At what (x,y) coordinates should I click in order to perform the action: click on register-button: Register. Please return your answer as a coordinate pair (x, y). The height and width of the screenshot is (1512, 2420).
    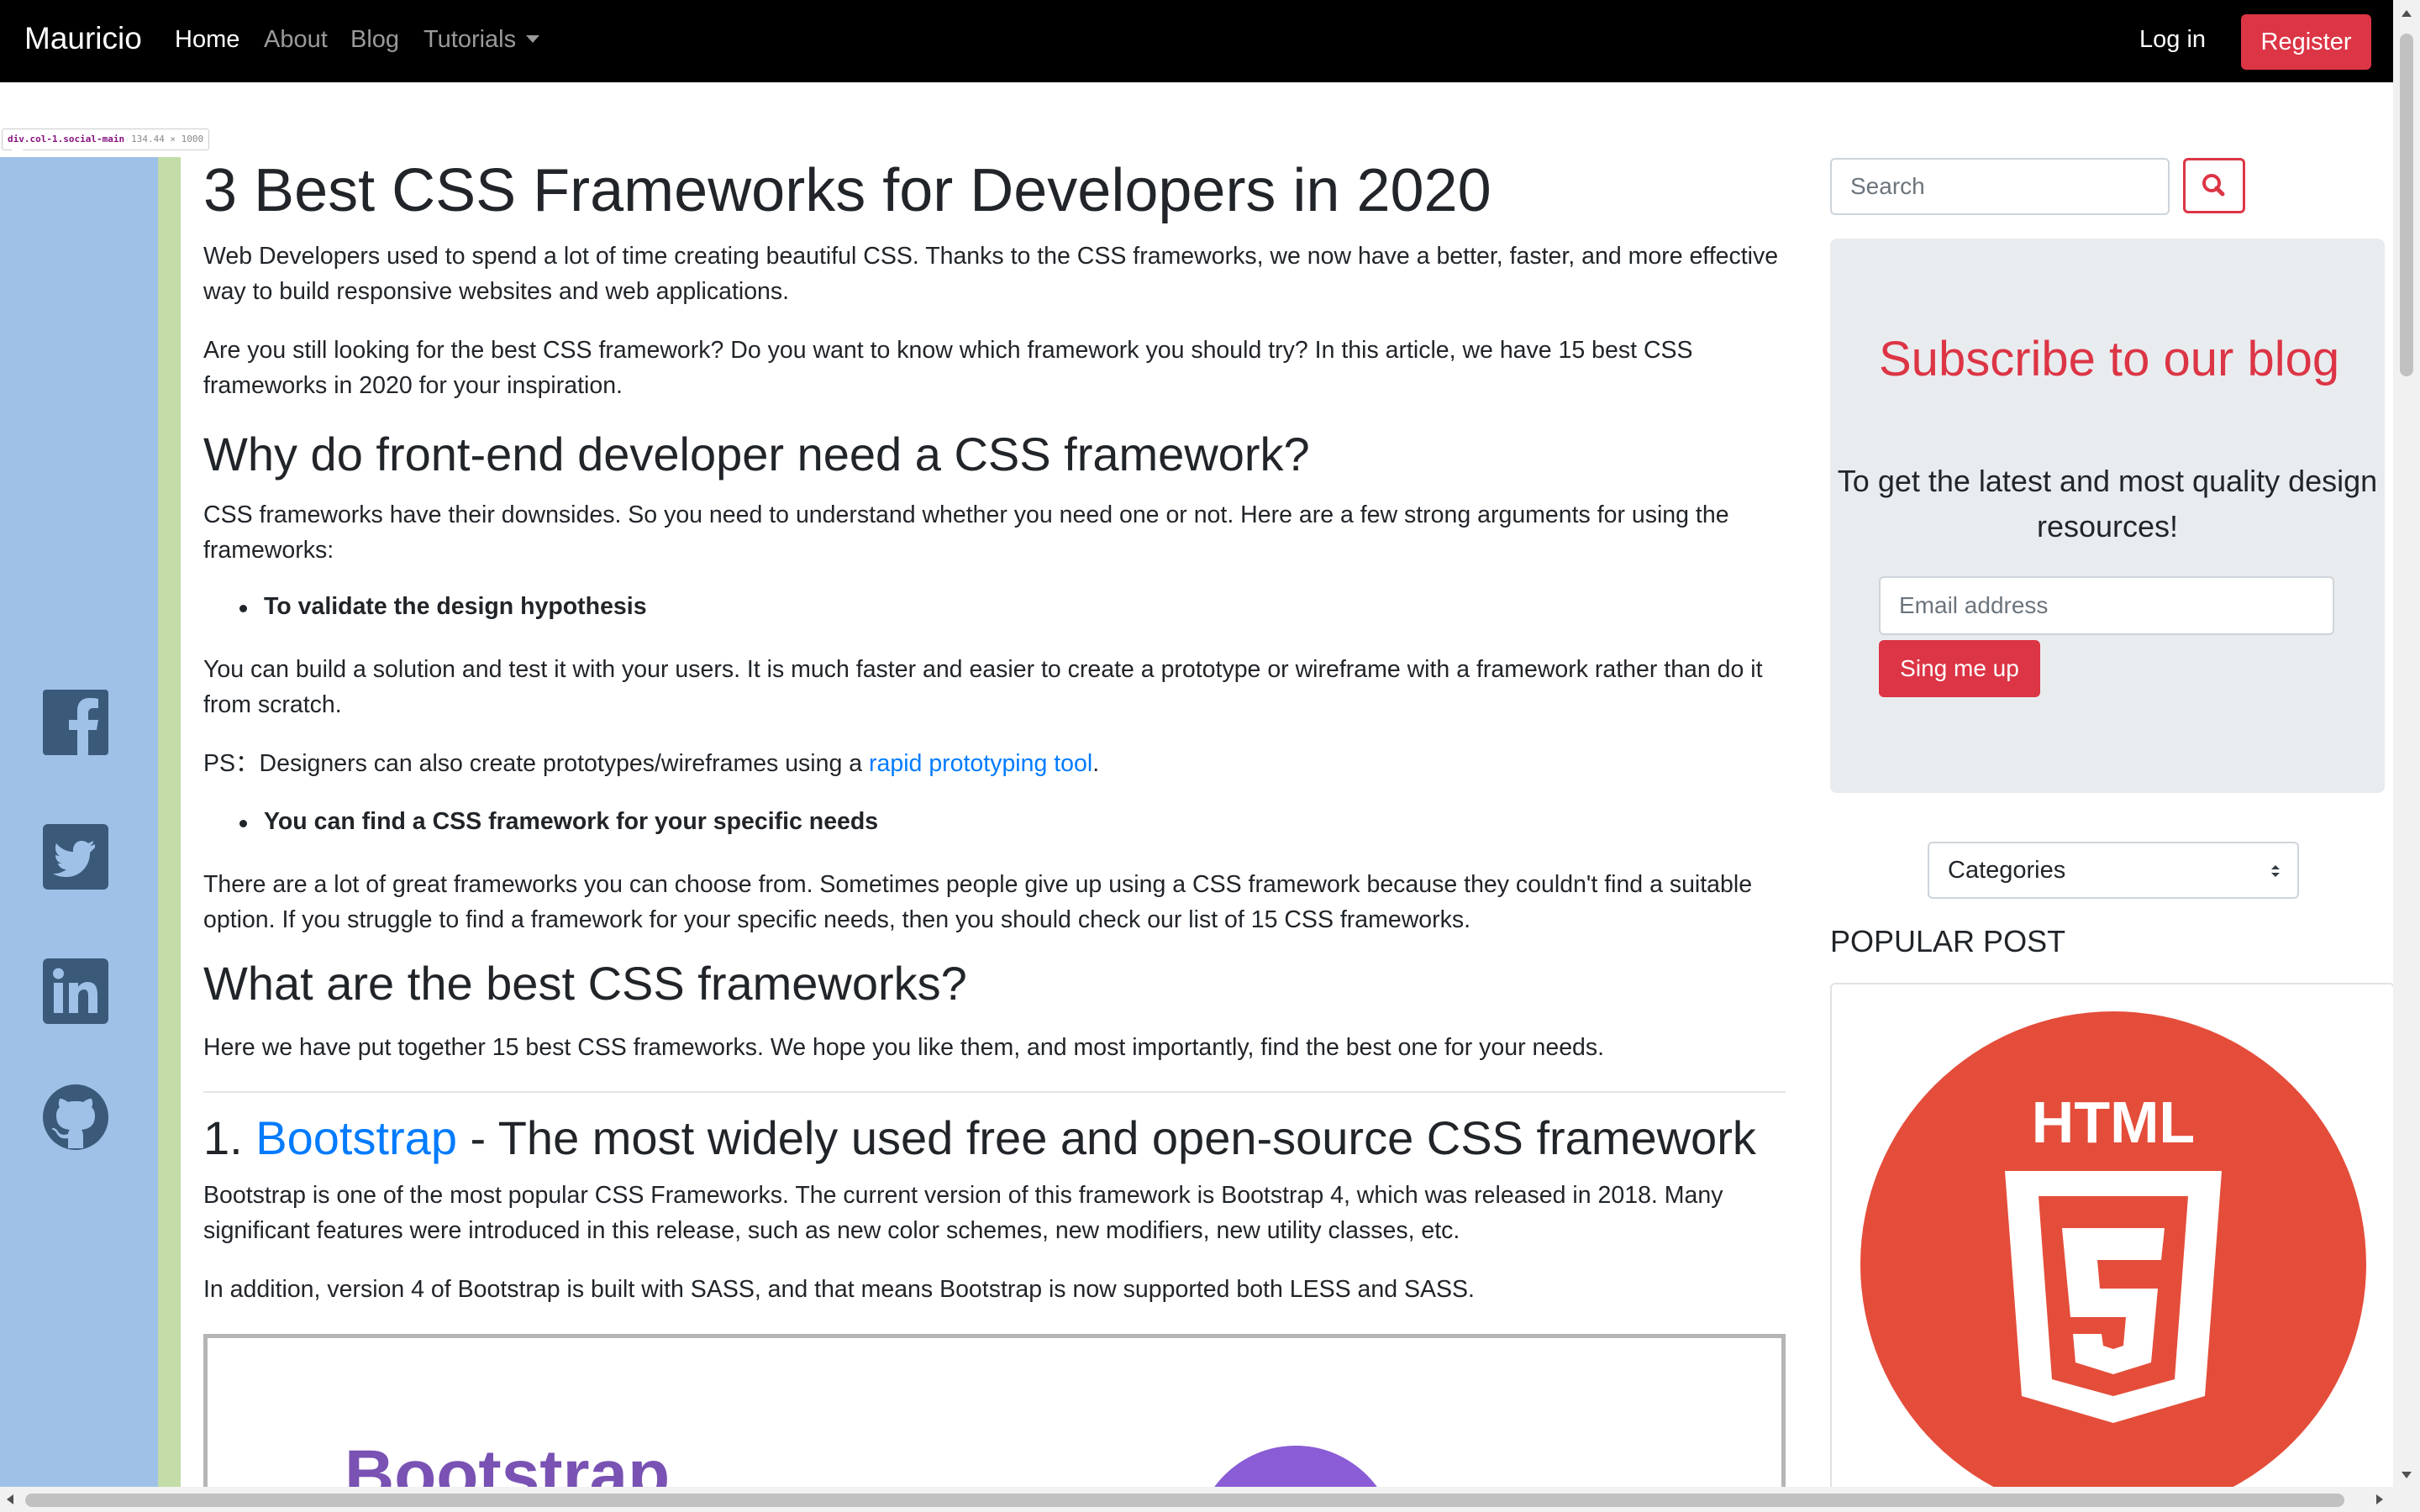
    Looking at the image, I should click on (2306, 42).